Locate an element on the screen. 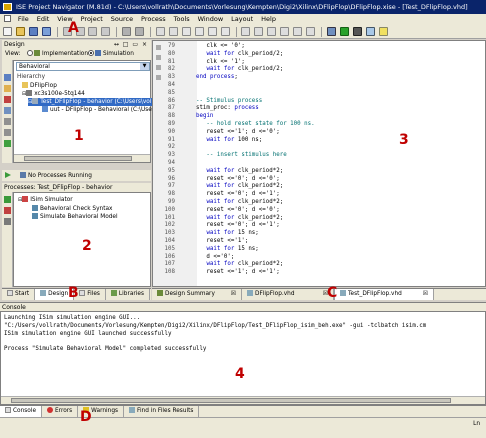  menu-tools: Tools is located at coordinates (182, 19).